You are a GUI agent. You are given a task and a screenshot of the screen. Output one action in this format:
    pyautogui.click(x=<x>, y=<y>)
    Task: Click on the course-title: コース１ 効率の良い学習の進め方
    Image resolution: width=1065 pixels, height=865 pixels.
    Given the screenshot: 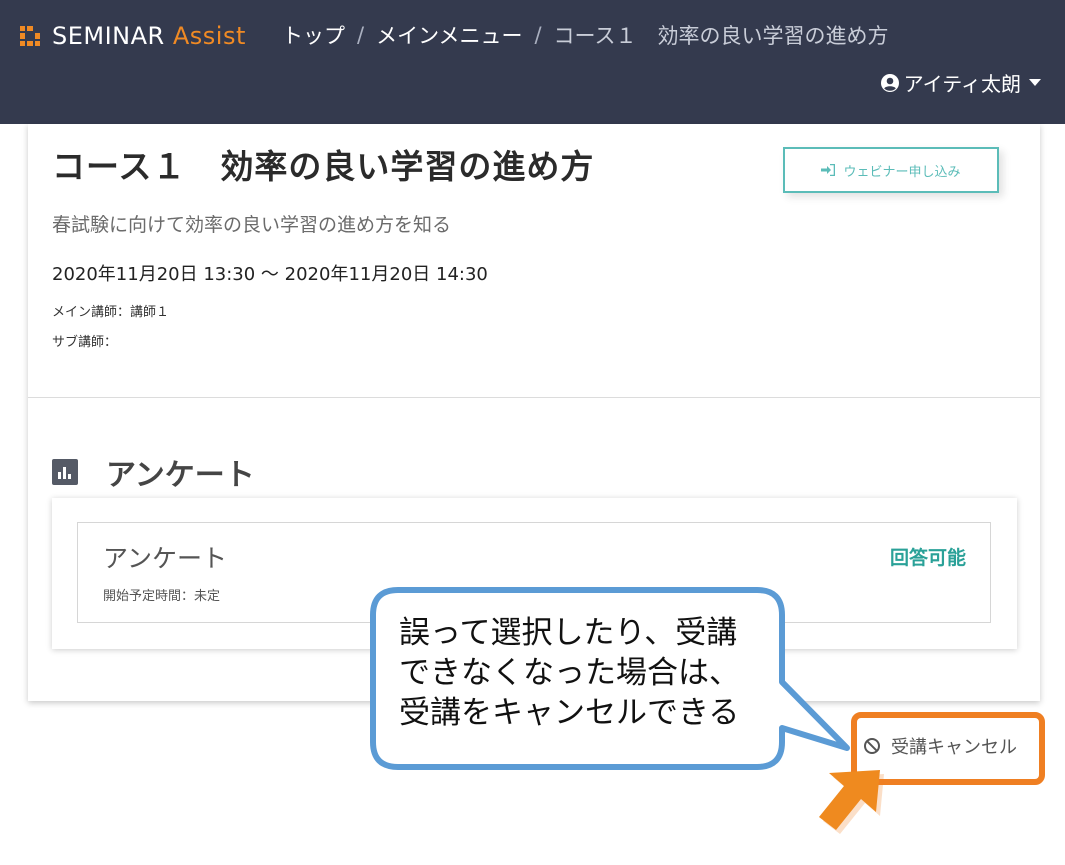 What is the action you would take?
    pyautogui.click(x=323, y=166)
    